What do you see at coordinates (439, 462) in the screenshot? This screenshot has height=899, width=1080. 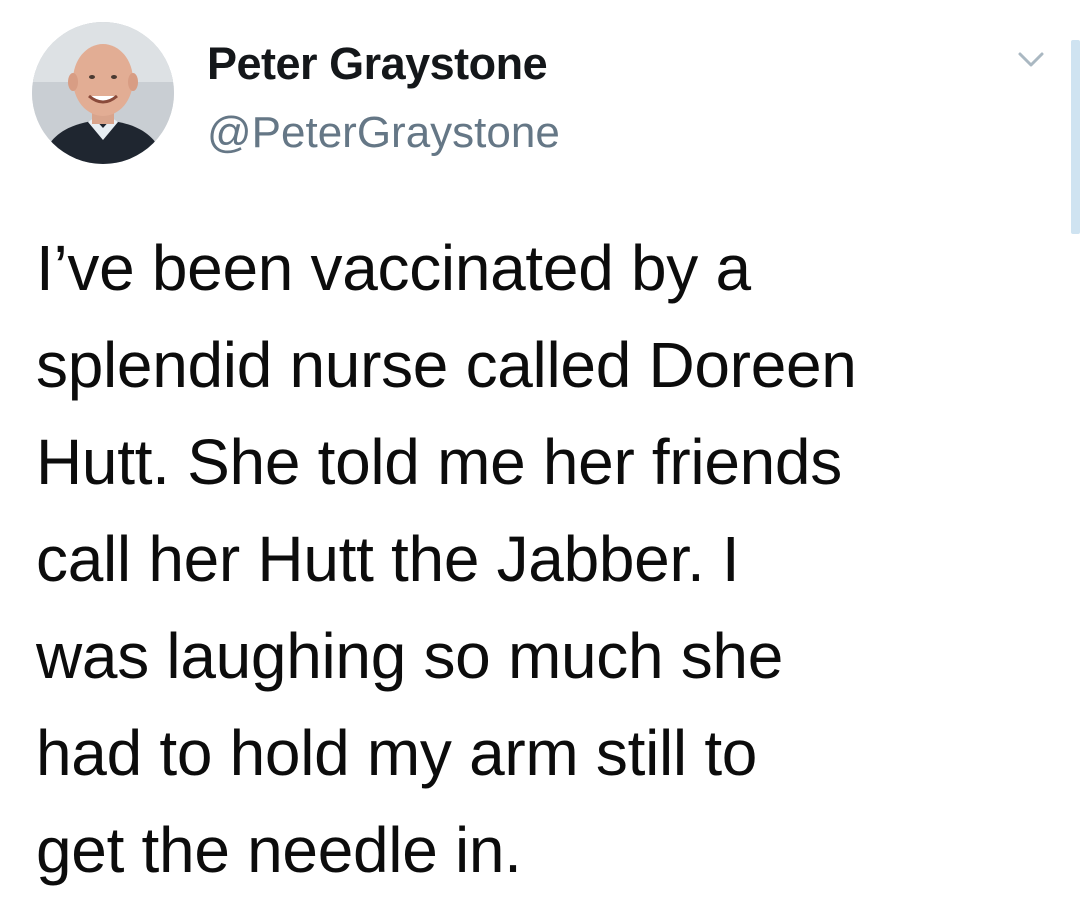 I see `tweet-text-line: Hutt. She told me her friends` at bounding box center [439, 462].